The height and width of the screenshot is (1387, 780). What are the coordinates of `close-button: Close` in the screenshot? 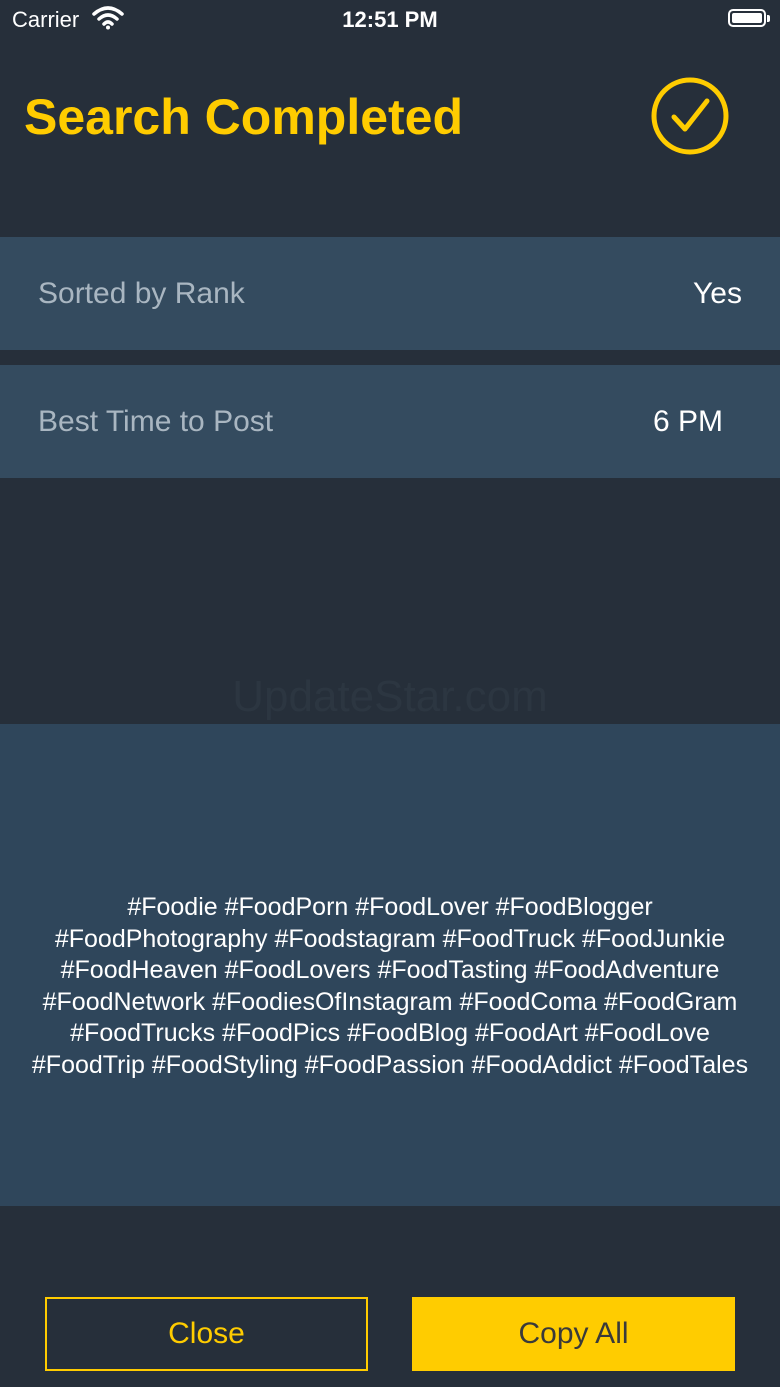 It's located at (206, 1334).